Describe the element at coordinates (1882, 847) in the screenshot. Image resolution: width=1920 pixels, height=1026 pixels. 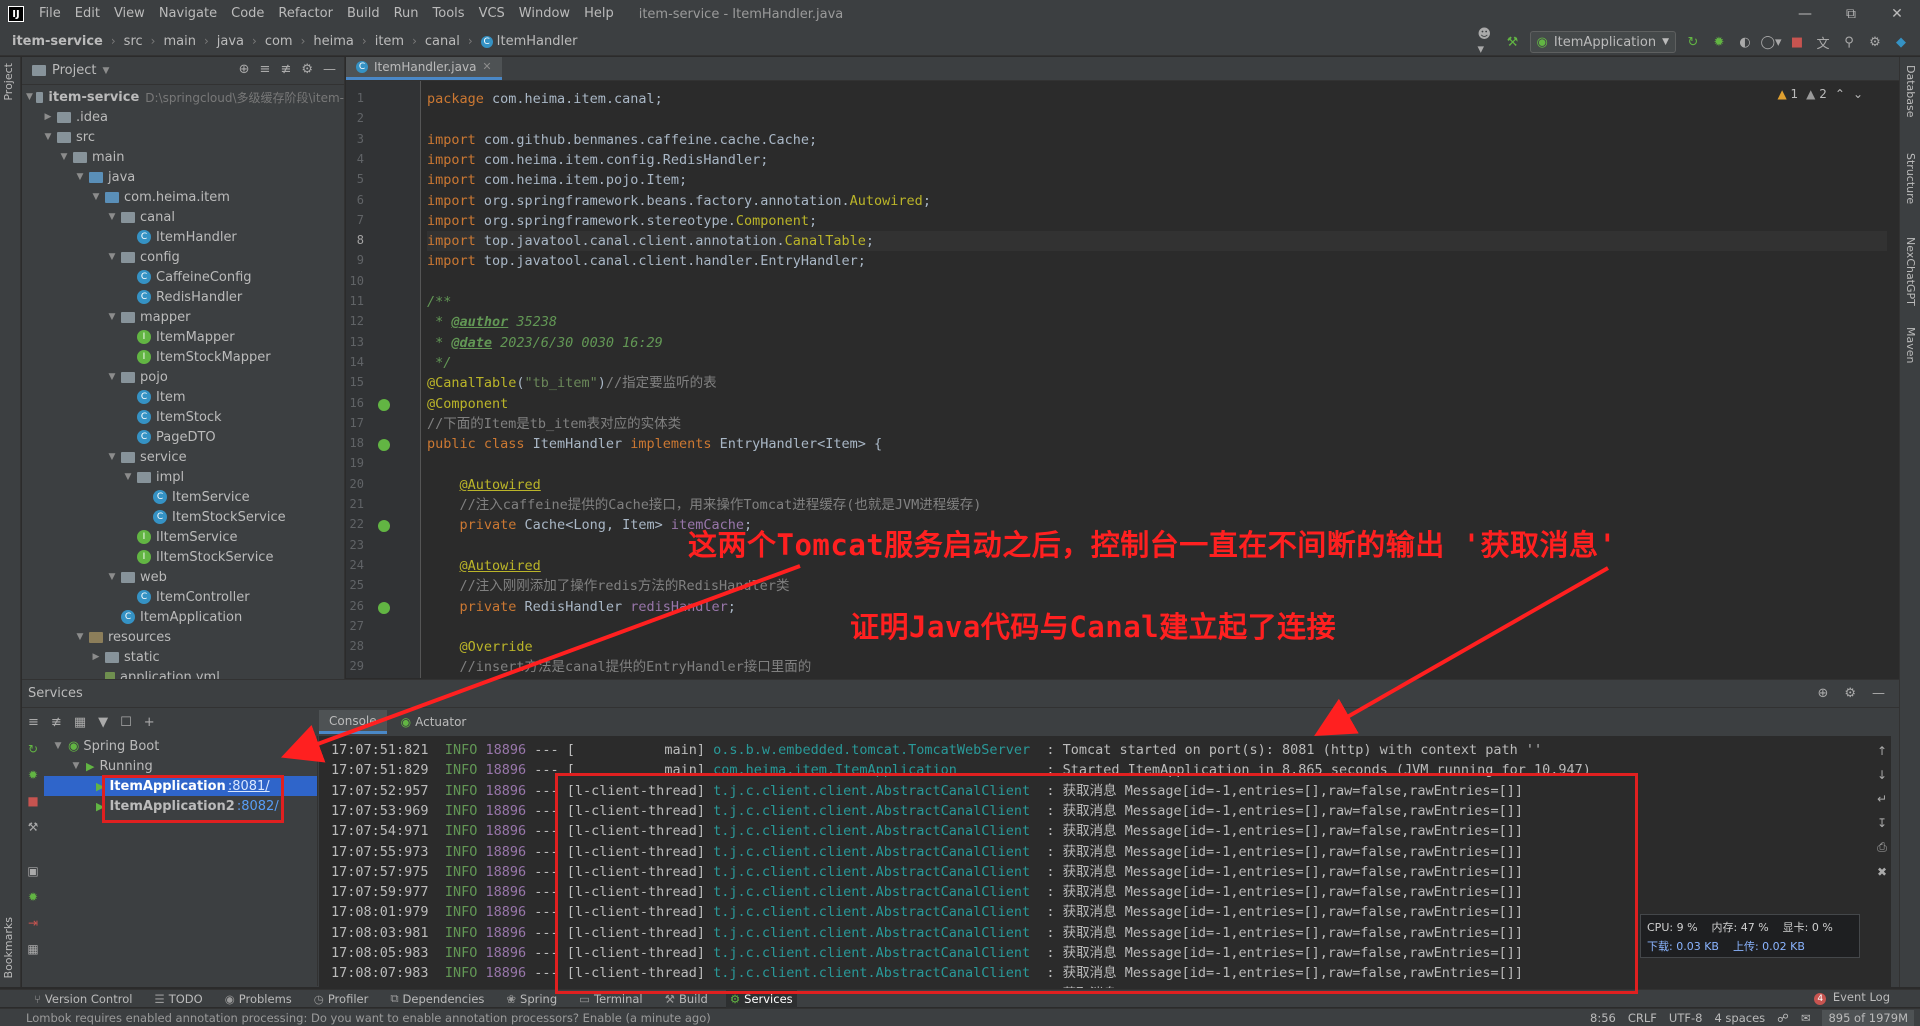
I see `print-icon: ⎙` at that location.